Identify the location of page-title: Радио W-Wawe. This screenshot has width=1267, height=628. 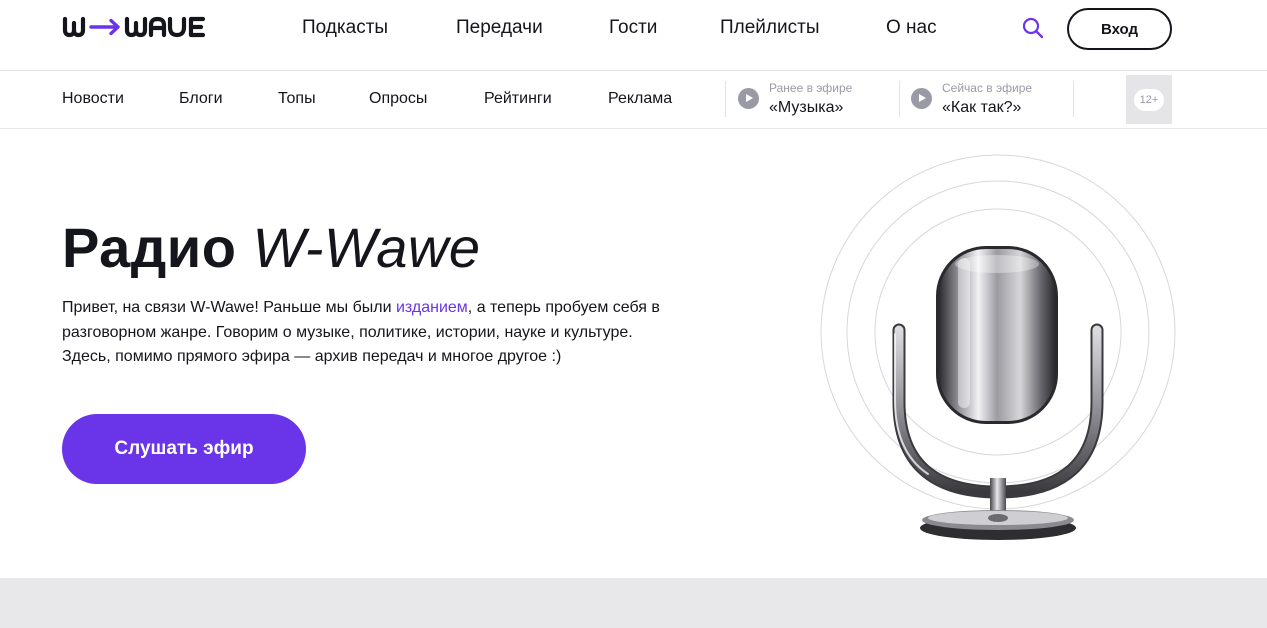
(271, 248).